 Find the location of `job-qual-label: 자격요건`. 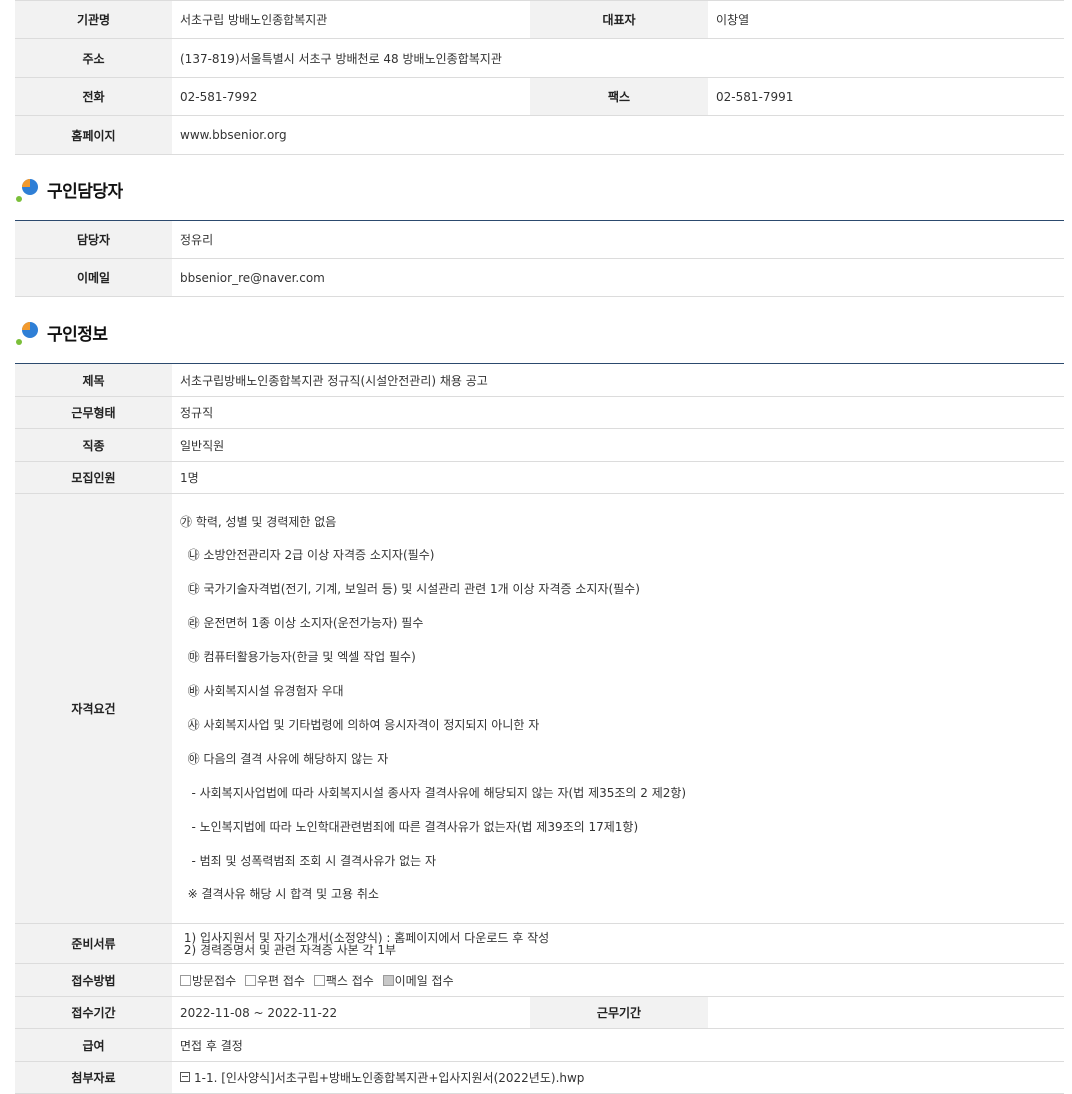

job-qual-label: 자격요건 is located at coordinates (93, 709).